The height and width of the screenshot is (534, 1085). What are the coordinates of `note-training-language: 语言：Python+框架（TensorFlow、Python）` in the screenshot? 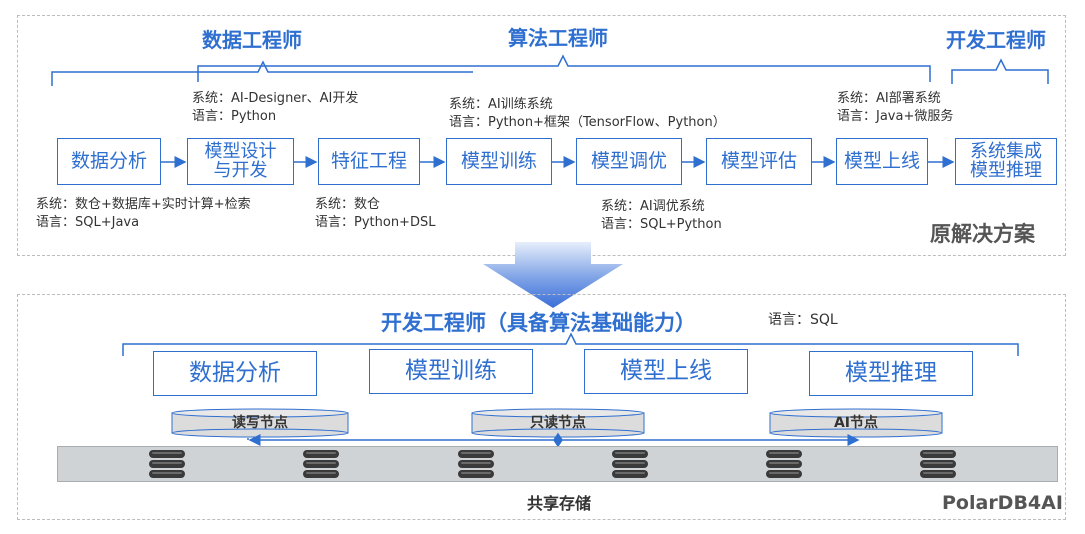 It's located at (587, 122).